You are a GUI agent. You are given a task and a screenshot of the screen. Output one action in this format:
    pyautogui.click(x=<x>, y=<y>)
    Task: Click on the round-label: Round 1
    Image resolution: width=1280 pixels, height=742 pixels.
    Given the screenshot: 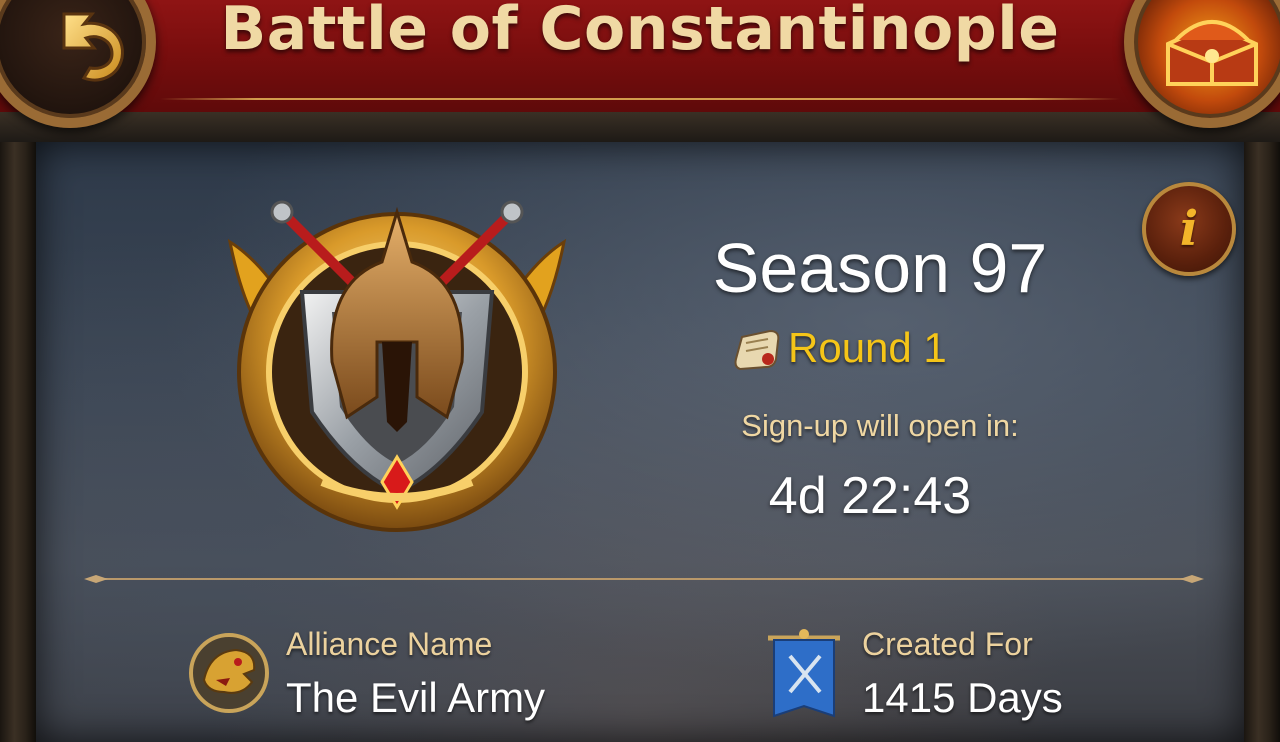 What is the action you would take?
    pyautogui.click(x=867, y=347)
    